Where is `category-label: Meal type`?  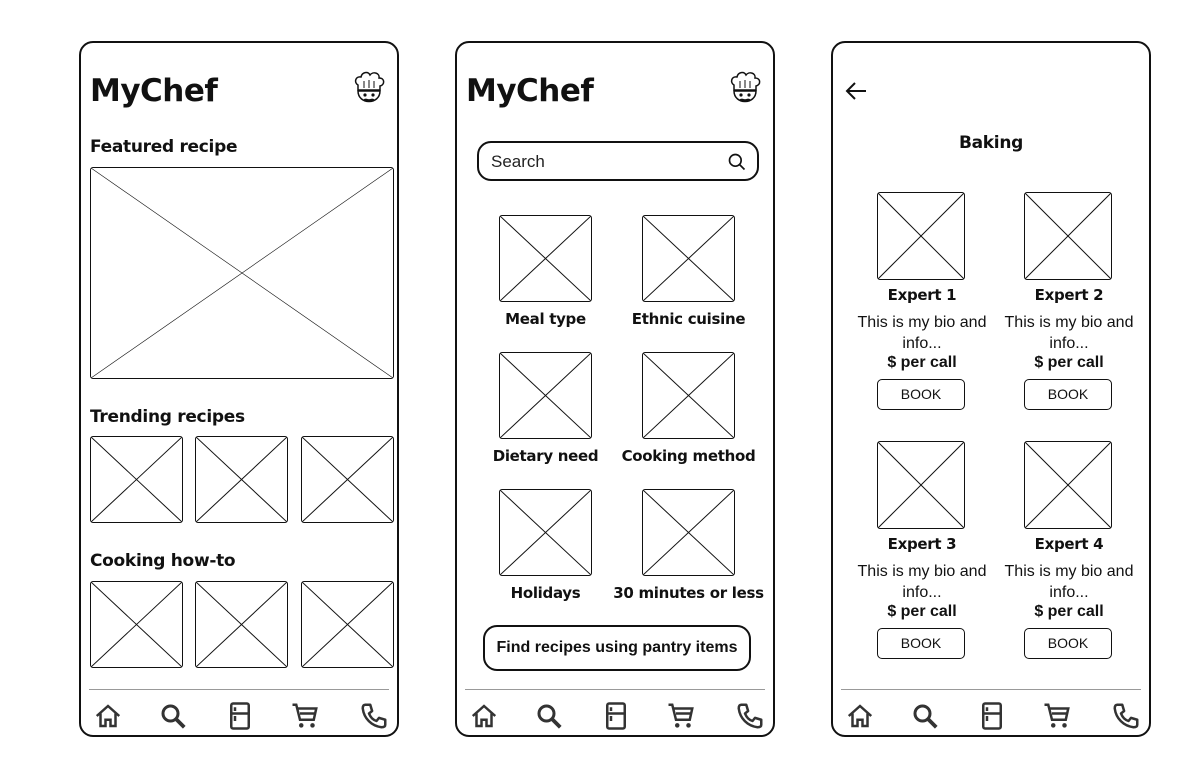
category-label: Meal type is located at coordinates (545, 319).